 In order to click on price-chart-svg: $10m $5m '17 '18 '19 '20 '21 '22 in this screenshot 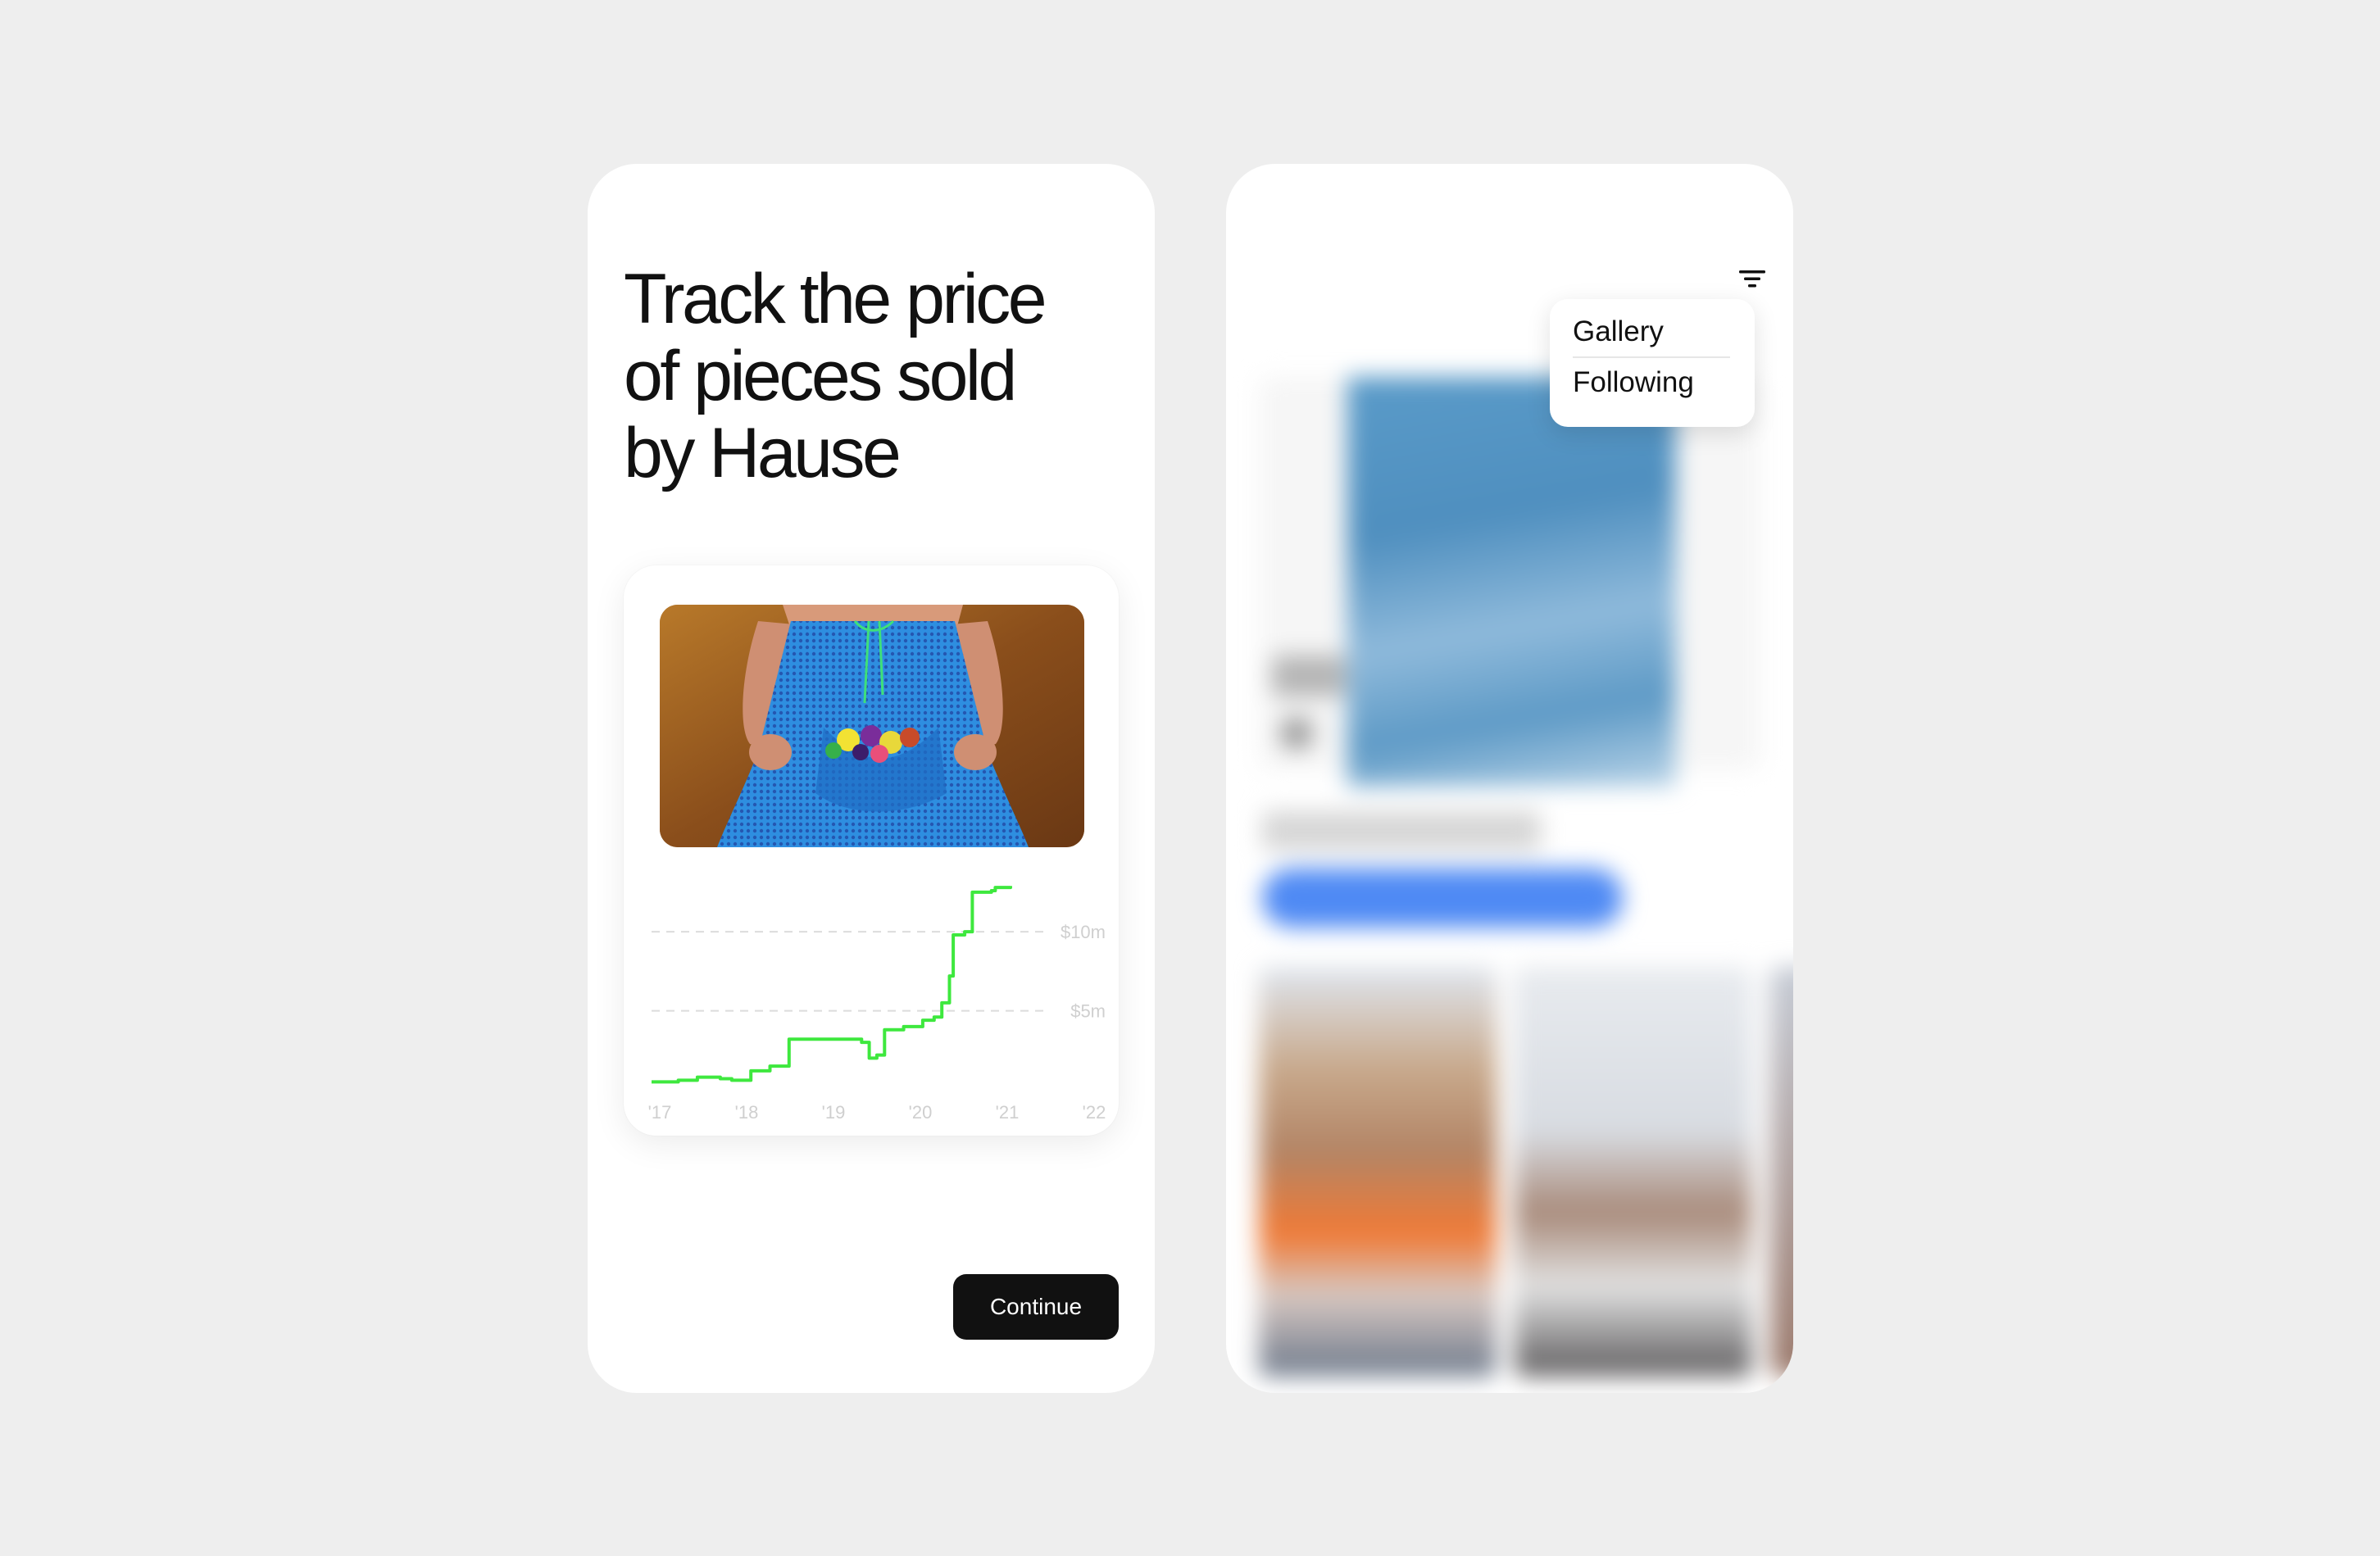, I will do `click(877, 1005)`.